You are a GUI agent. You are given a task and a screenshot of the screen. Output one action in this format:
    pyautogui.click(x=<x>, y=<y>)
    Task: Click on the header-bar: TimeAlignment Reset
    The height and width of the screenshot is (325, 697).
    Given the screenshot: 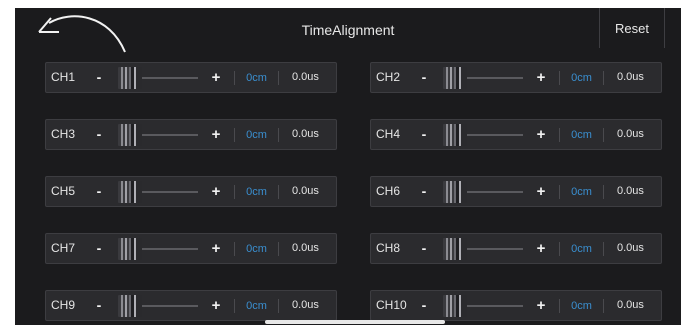 What is the action you would take?
    pyautogui.click(x=348, y=31)
    